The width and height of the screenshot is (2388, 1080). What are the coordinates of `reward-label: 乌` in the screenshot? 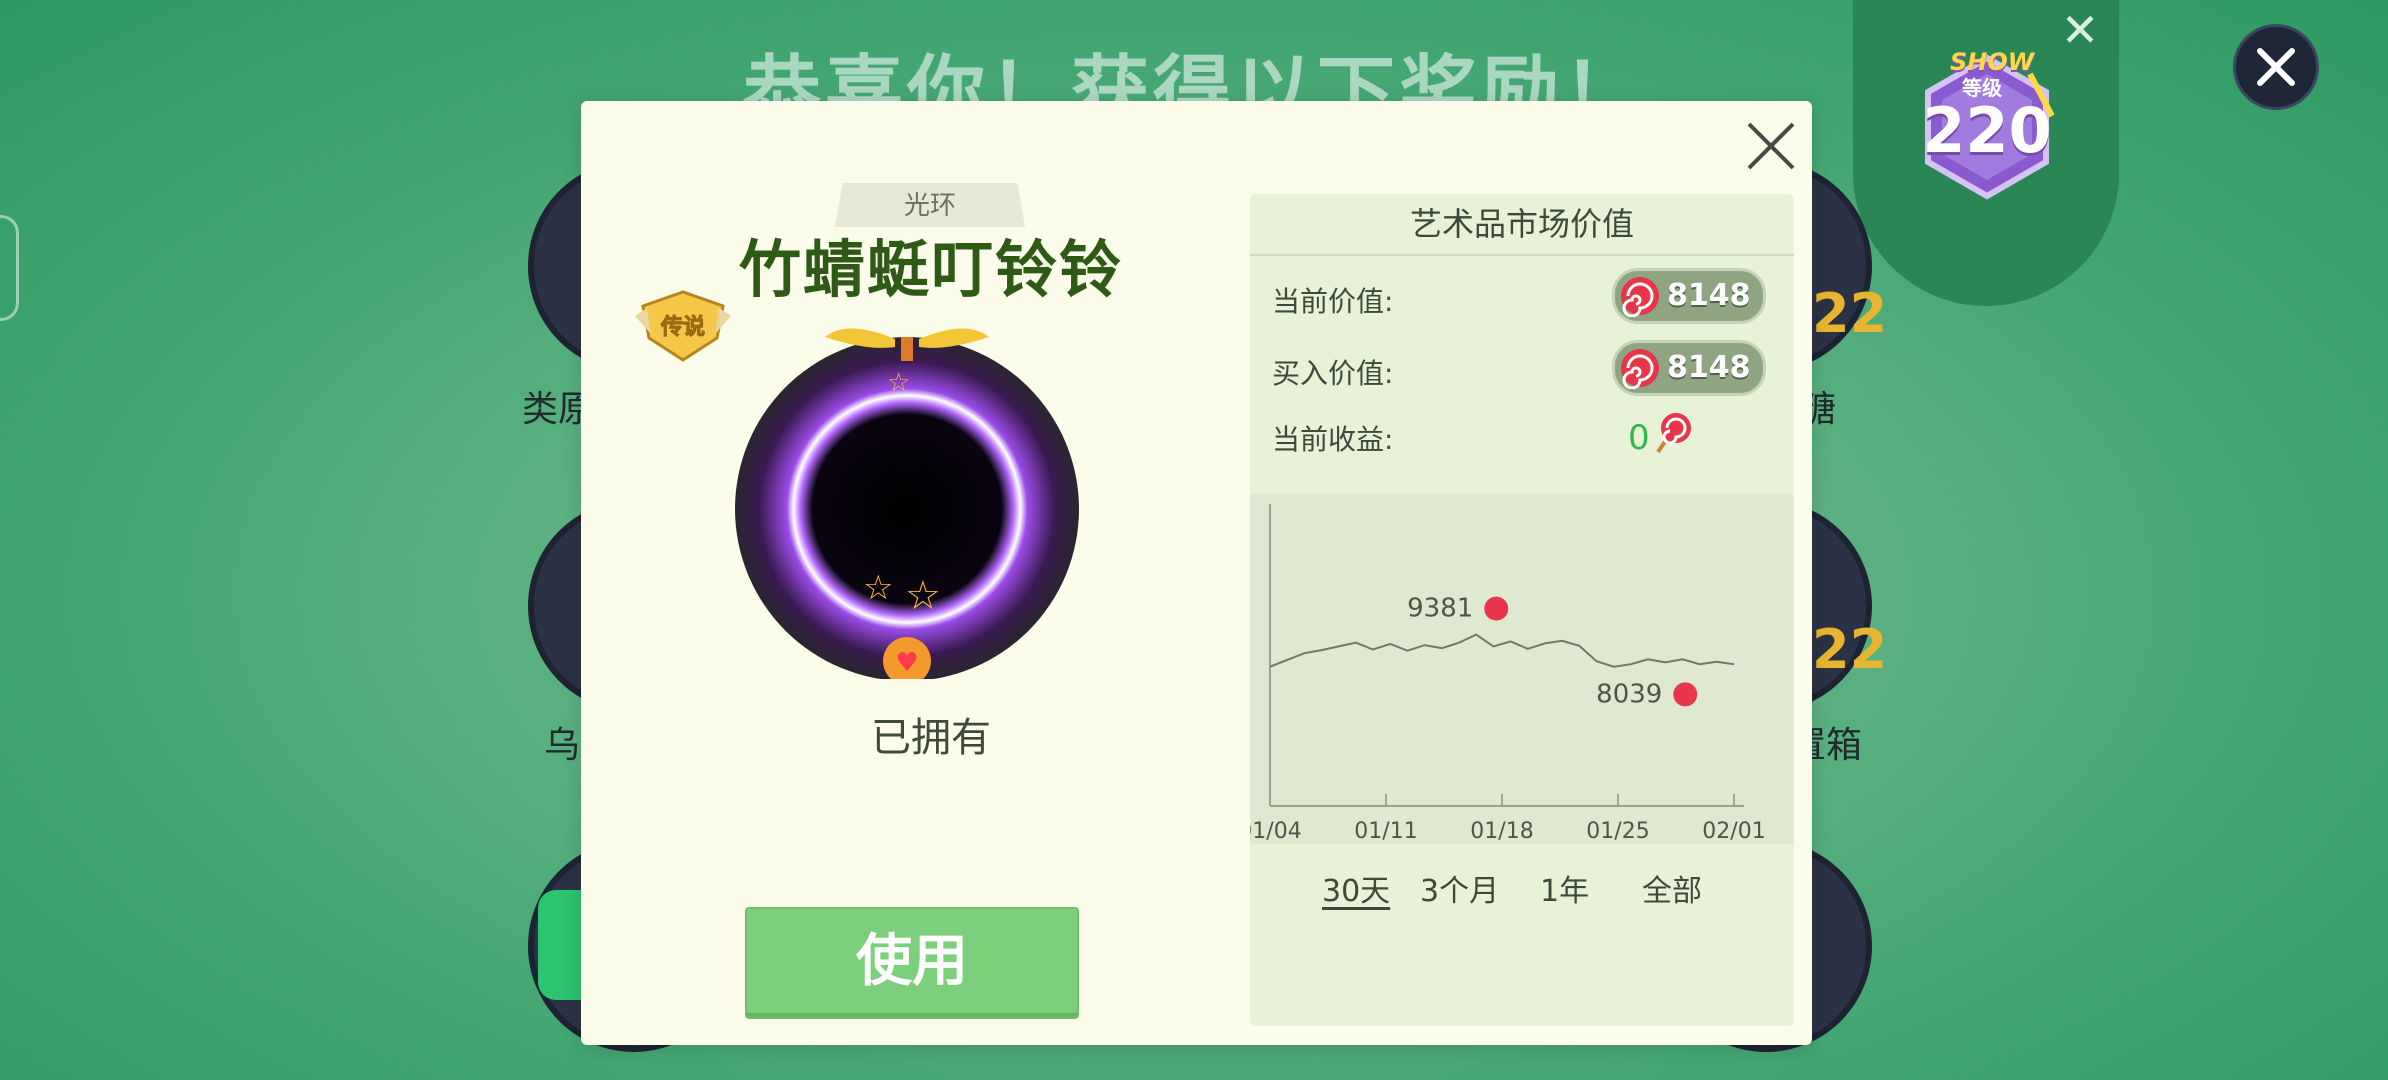 It's located at (562, 745).